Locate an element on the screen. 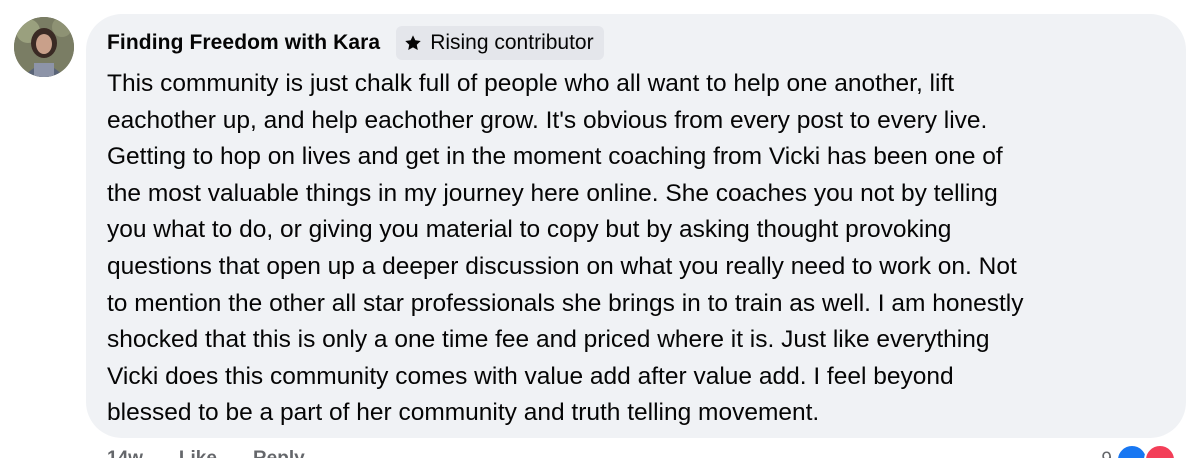 Image resolution: width=1200 pixels, height=458 pixels. reactions-summary: 9 is located at coordinates (1138, 451).